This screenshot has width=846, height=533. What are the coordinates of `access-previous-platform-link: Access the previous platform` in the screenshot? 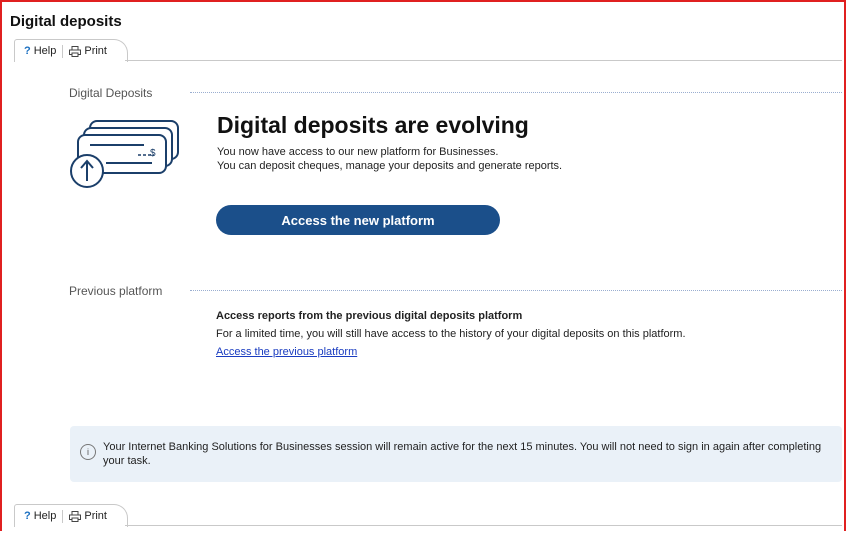 It's located at (286, 352).